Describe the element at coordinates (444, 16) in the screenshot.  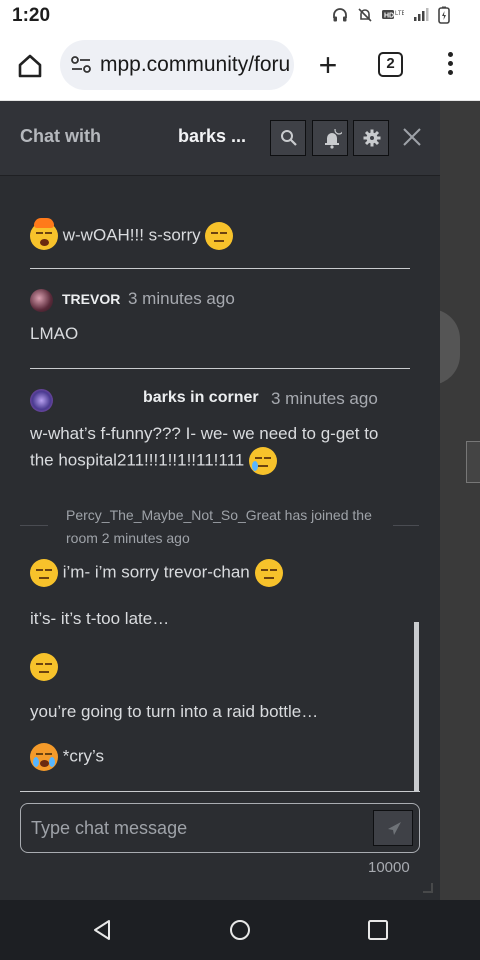
I see `battery-icon` at that location.